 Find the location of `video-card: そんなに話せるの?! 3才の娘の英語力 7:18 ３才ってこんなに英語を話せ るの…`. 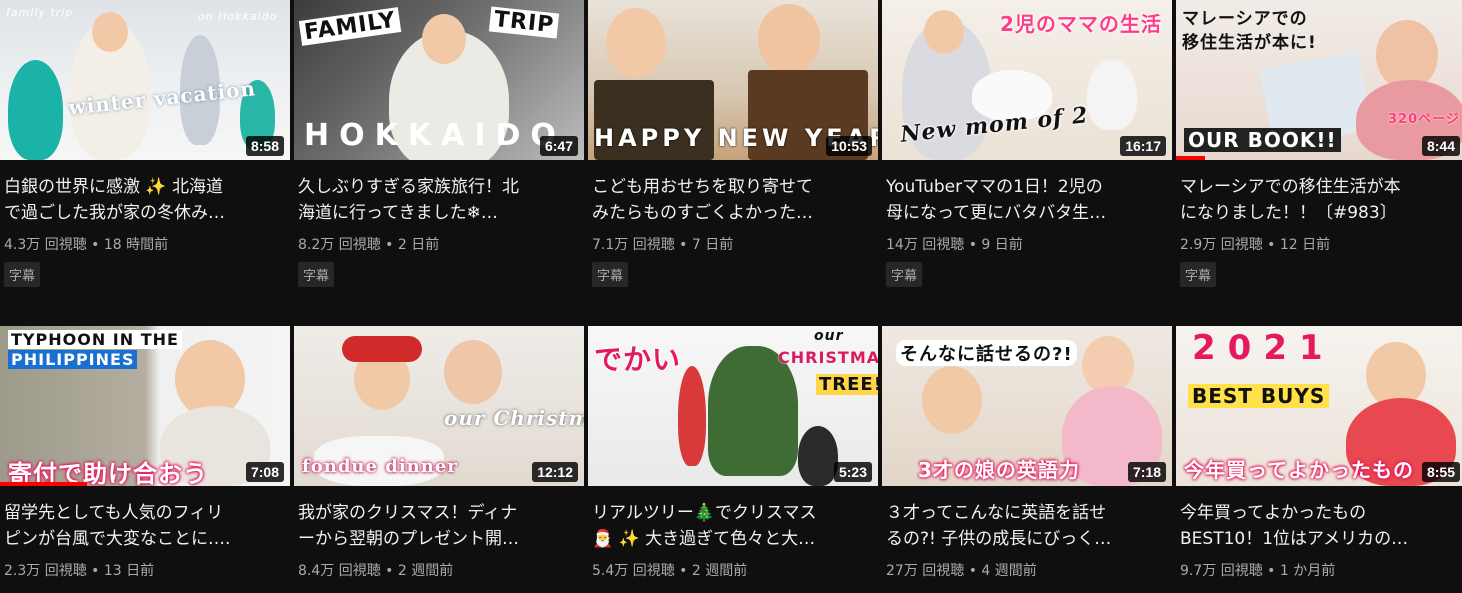

video-card: そんなに話せるの?! 3才の娘の英語力 7:18 ３才ってこんなに英語を話せ るの… is located at coordinates (1027, 453).